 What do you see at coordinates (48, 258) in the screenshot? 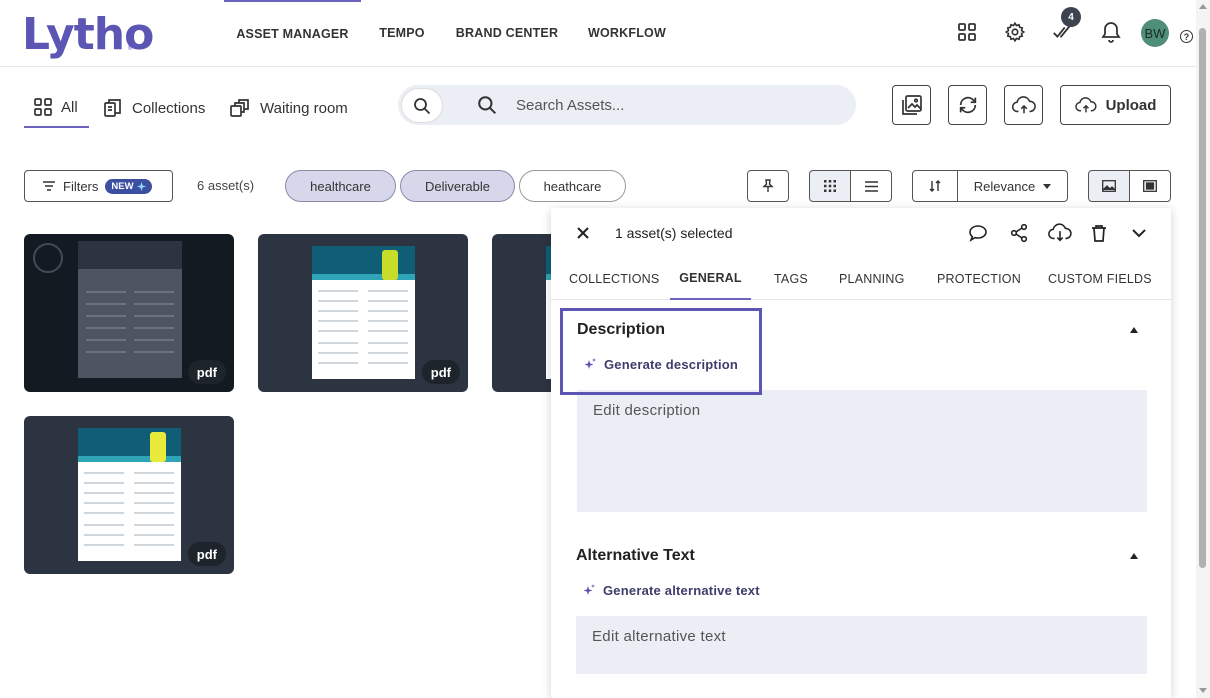
I see `select-checkbox` at bounding box center [48, 258].